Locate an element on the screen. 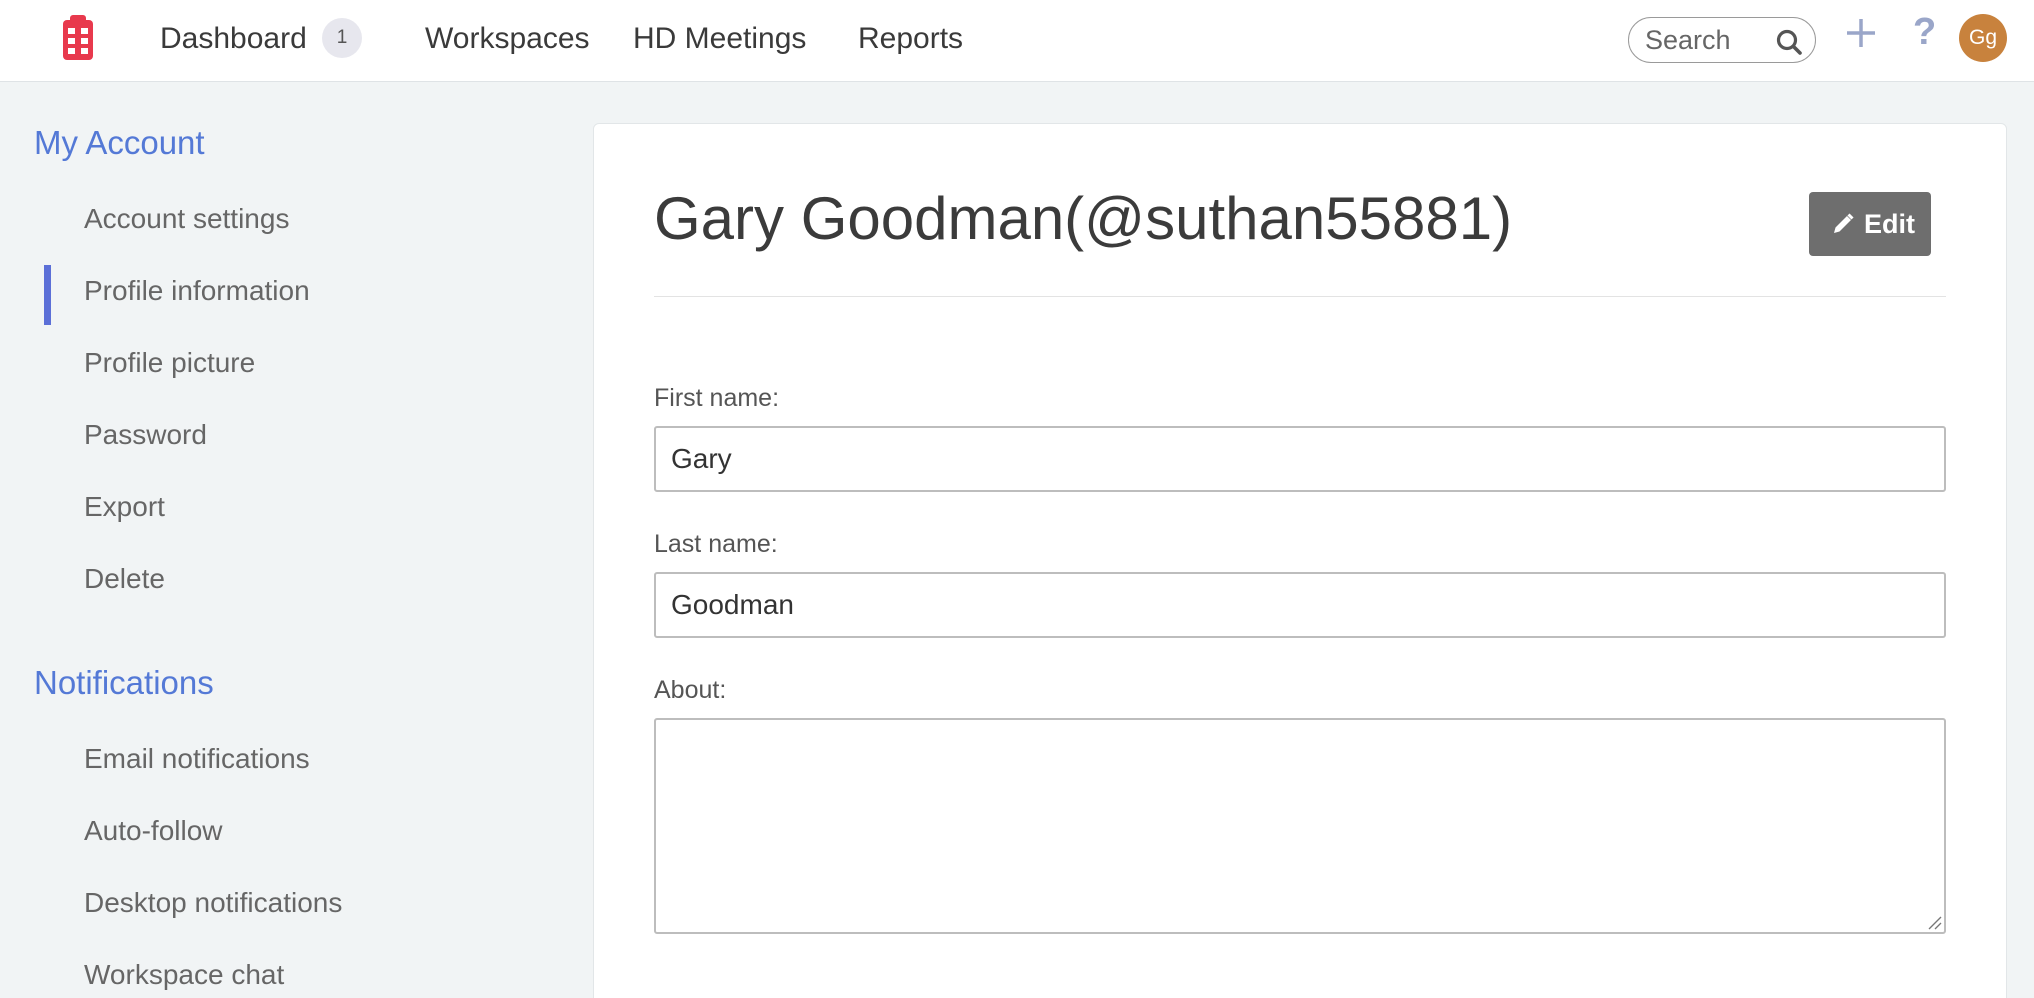 The height and width of the screenshot is (998, 2034). edit-button: Edit is located at coordinates (1870, 224).